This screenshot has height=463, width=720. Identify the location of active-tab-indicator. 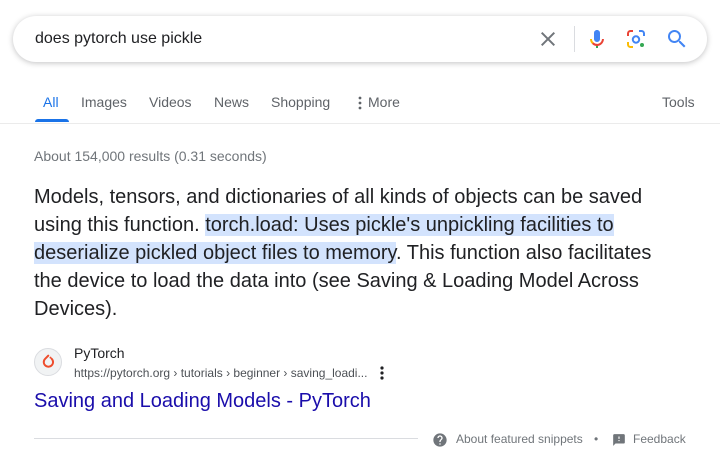
(52, 120).